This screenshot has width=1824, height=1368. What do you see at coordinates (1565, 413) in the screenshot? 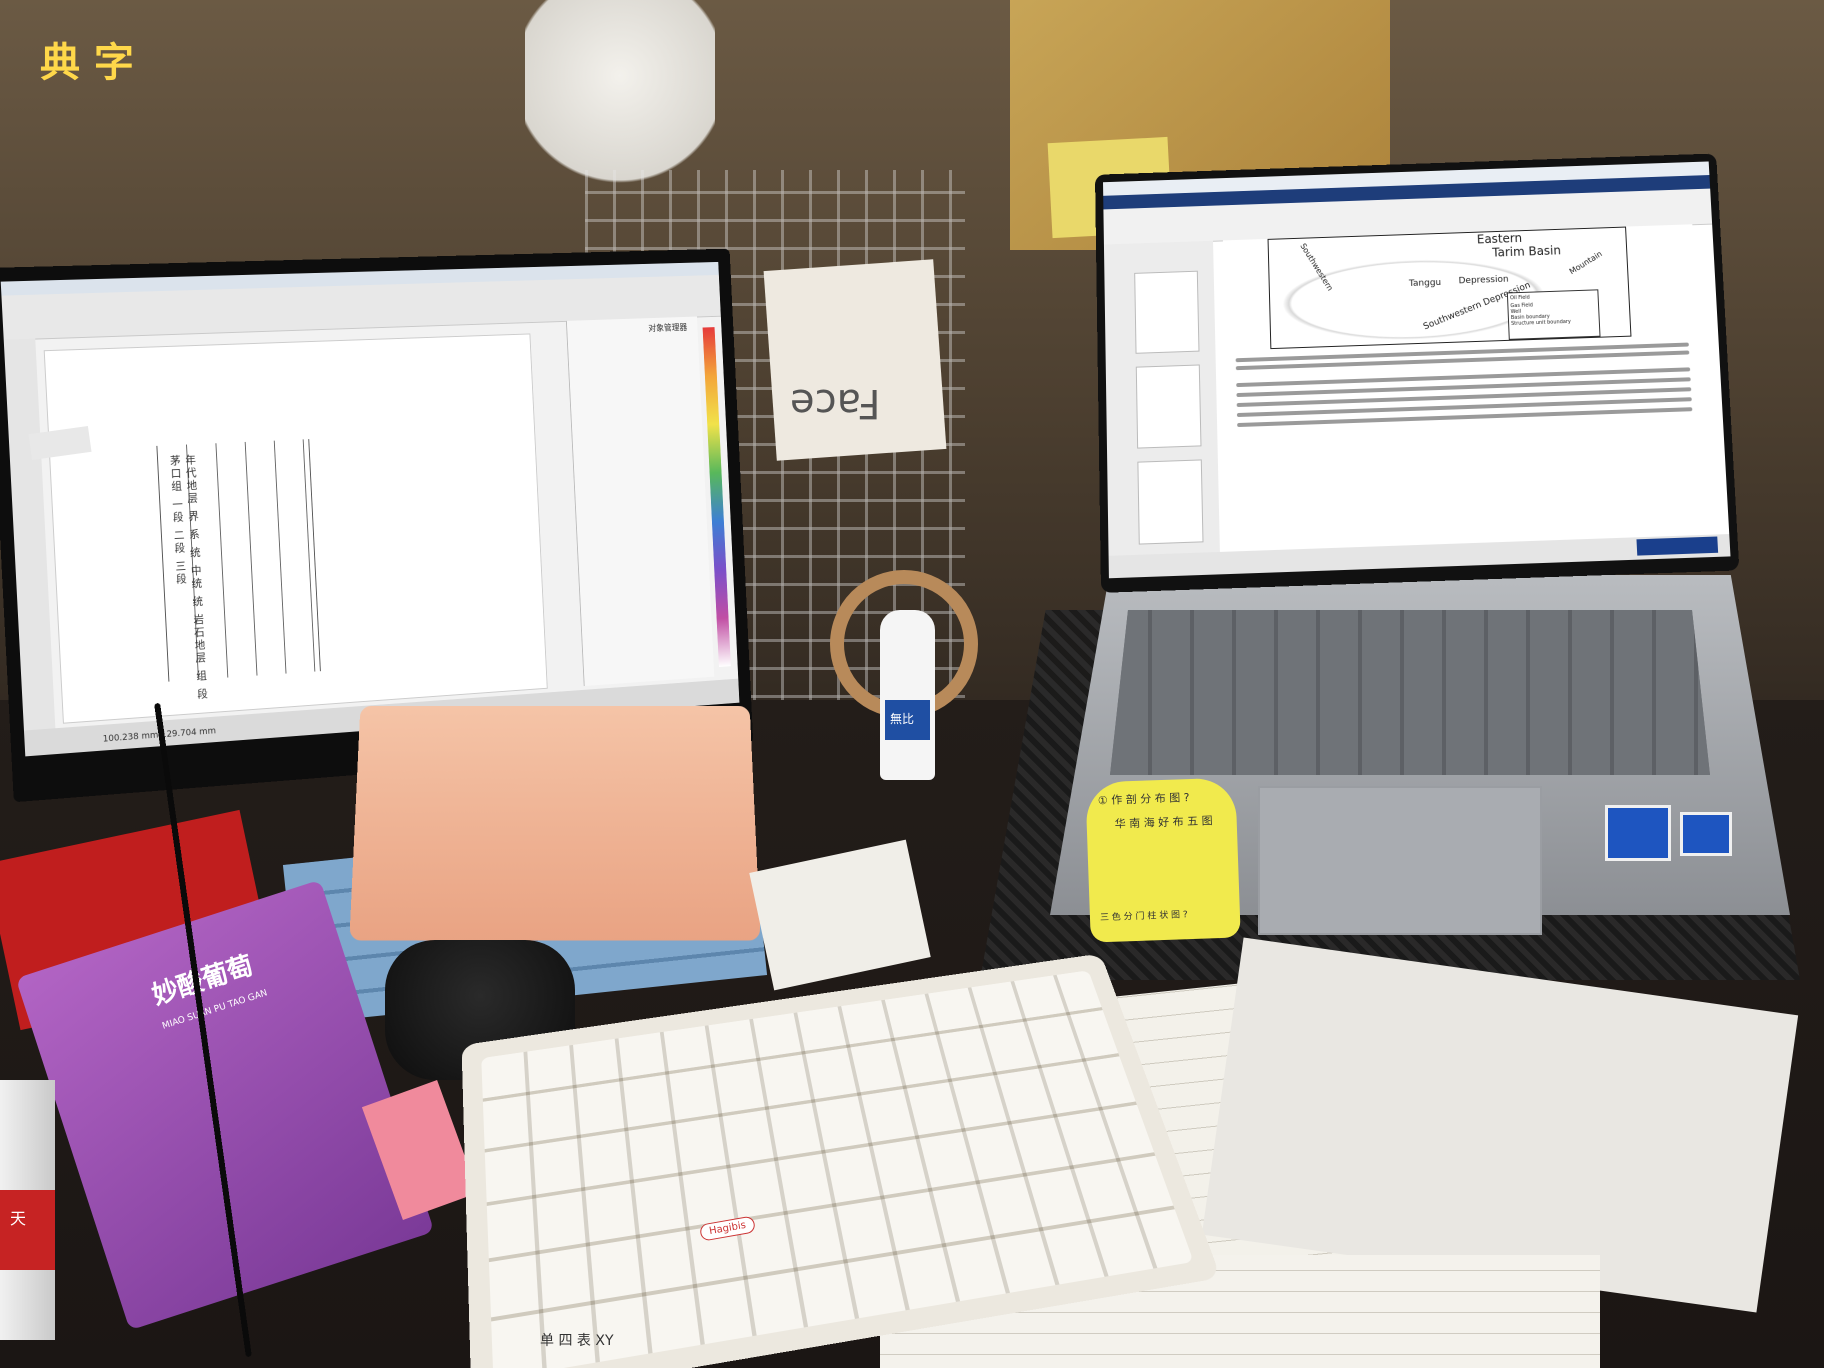
I see `pdf-text-line` at bounding box center [1565, 413].